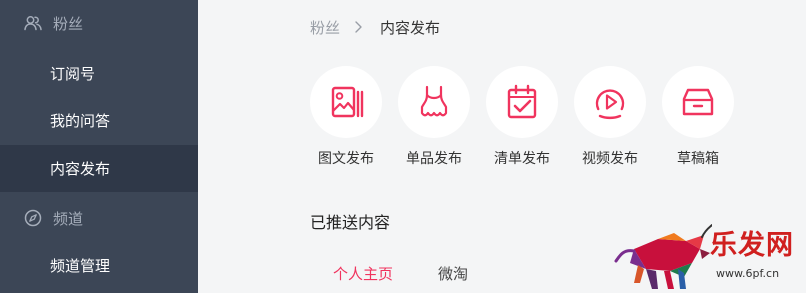 The width and height of the screenshot is (806, 293). I want to click on checklist-publish-circle, so click(522, 102).